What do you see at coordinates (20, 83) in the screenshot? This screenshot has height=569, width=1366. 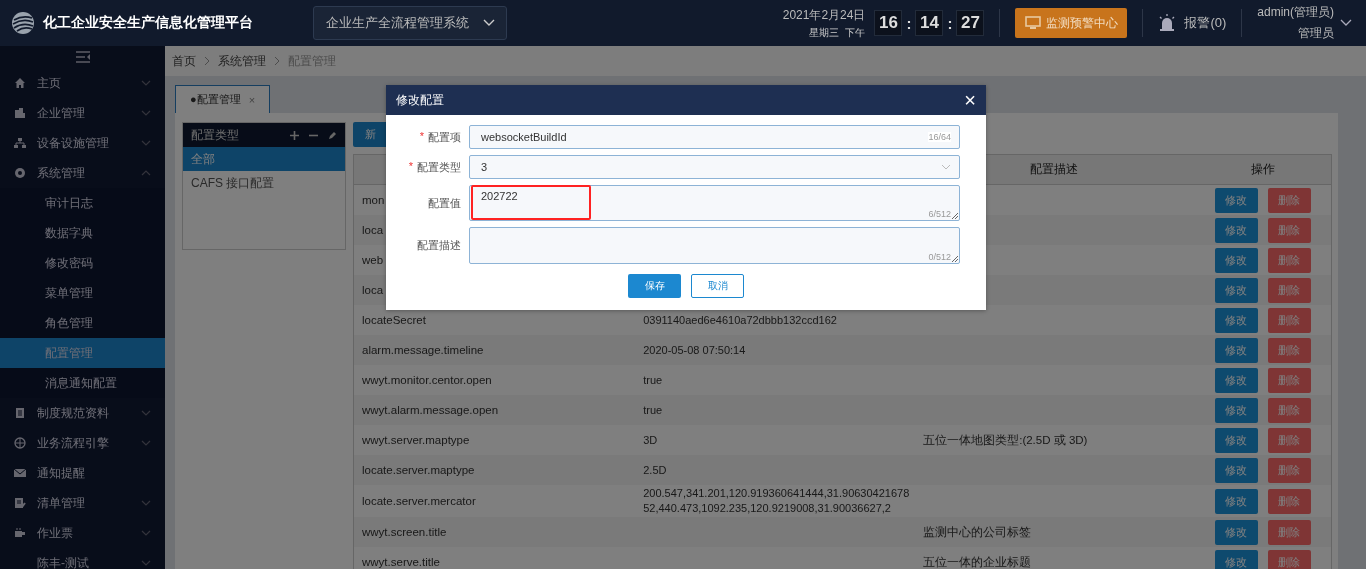 I see `home-icon` at bounding box center [20, 83].